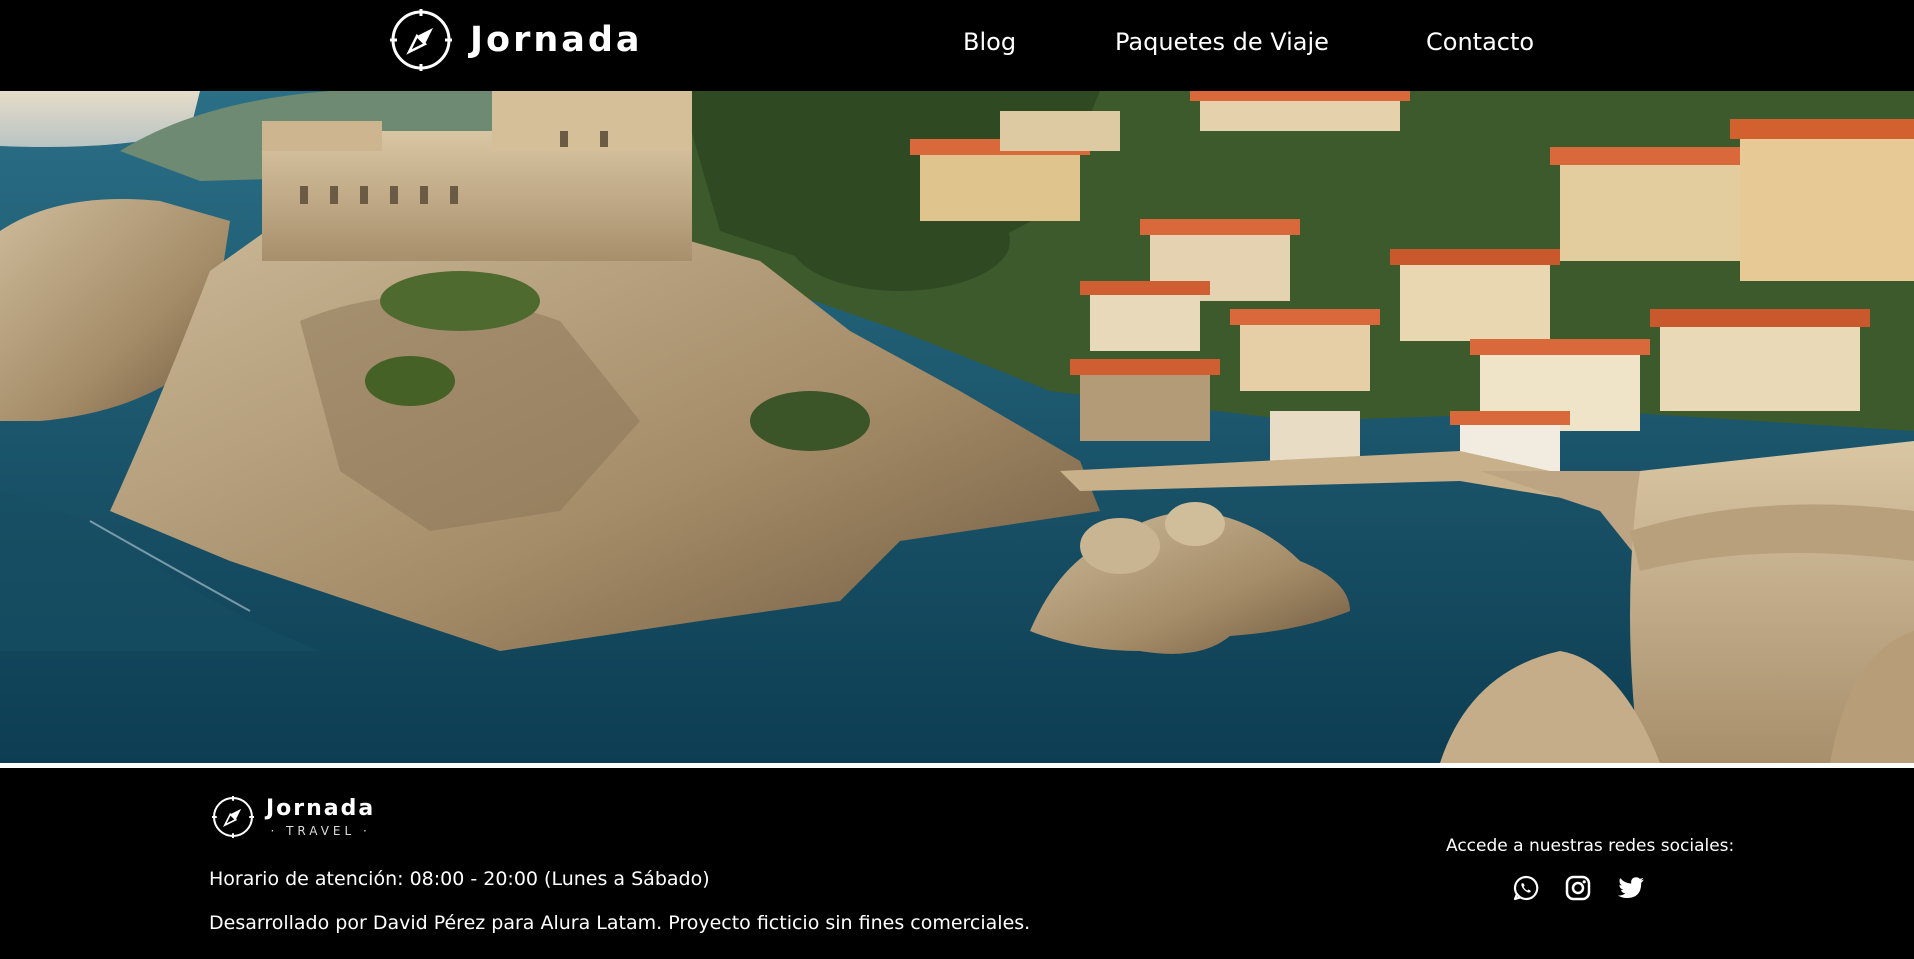  I want to click on whatsapp-link, so click(1526, 888).